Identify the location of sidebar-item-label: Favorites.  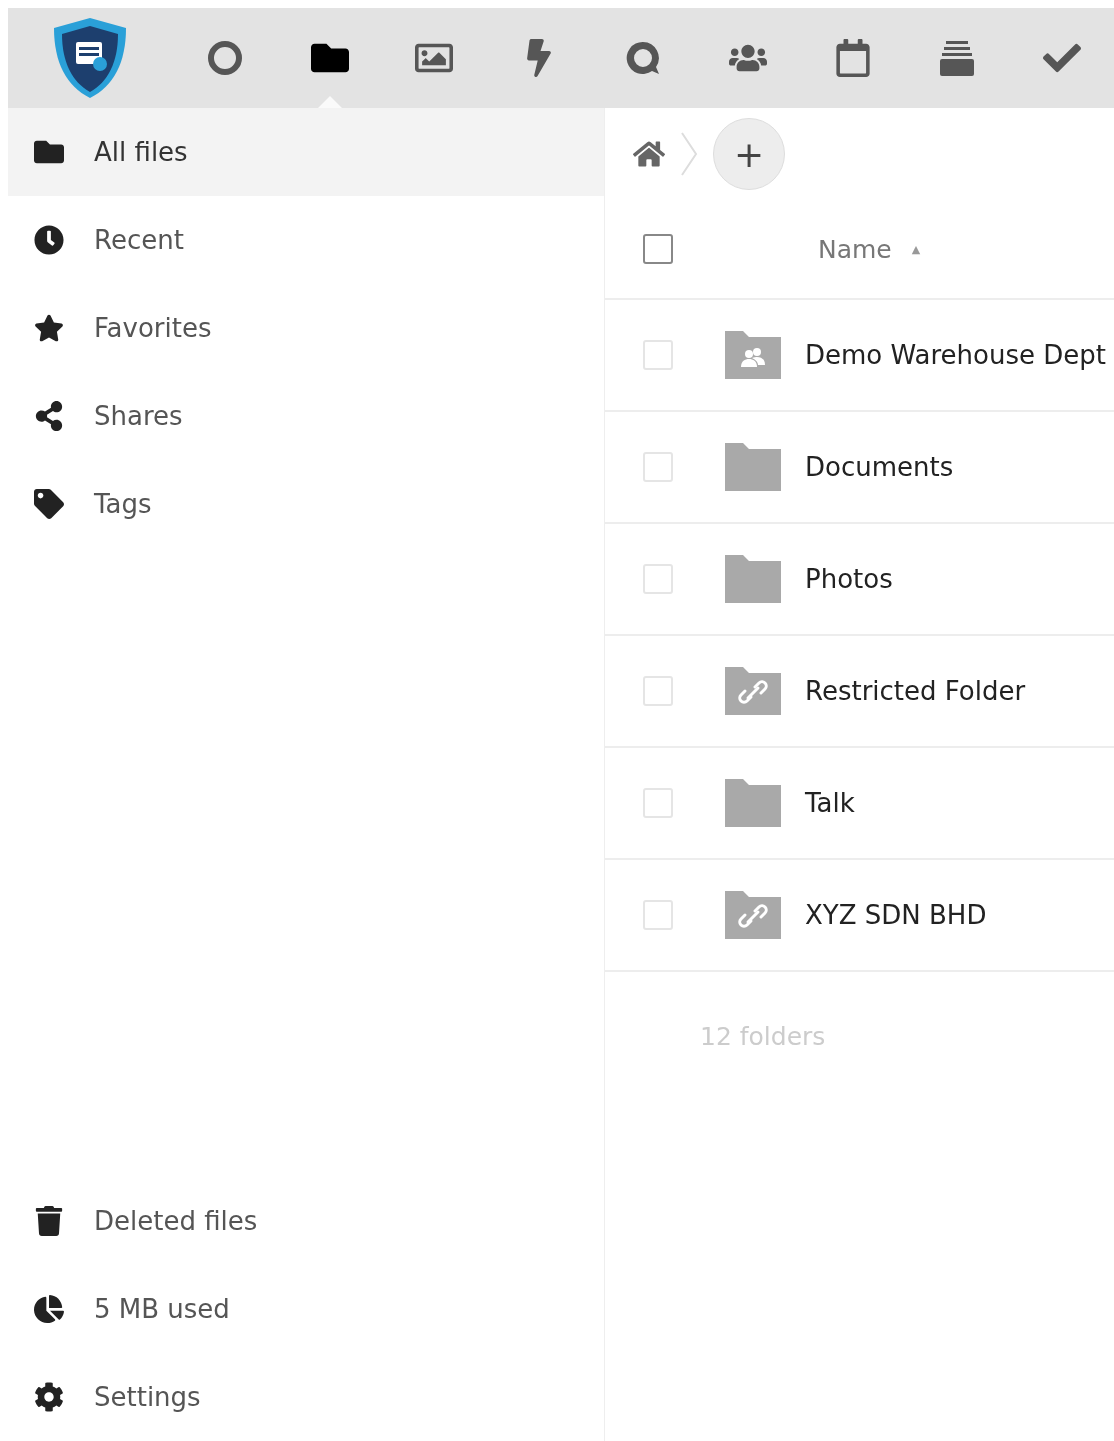
(153, 328).